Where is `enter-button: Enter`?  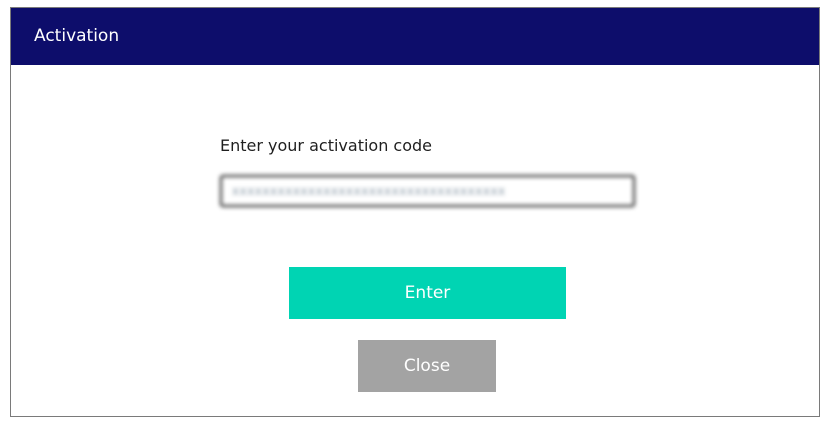 enter-button: Enter is located at coordinates (427, 293).